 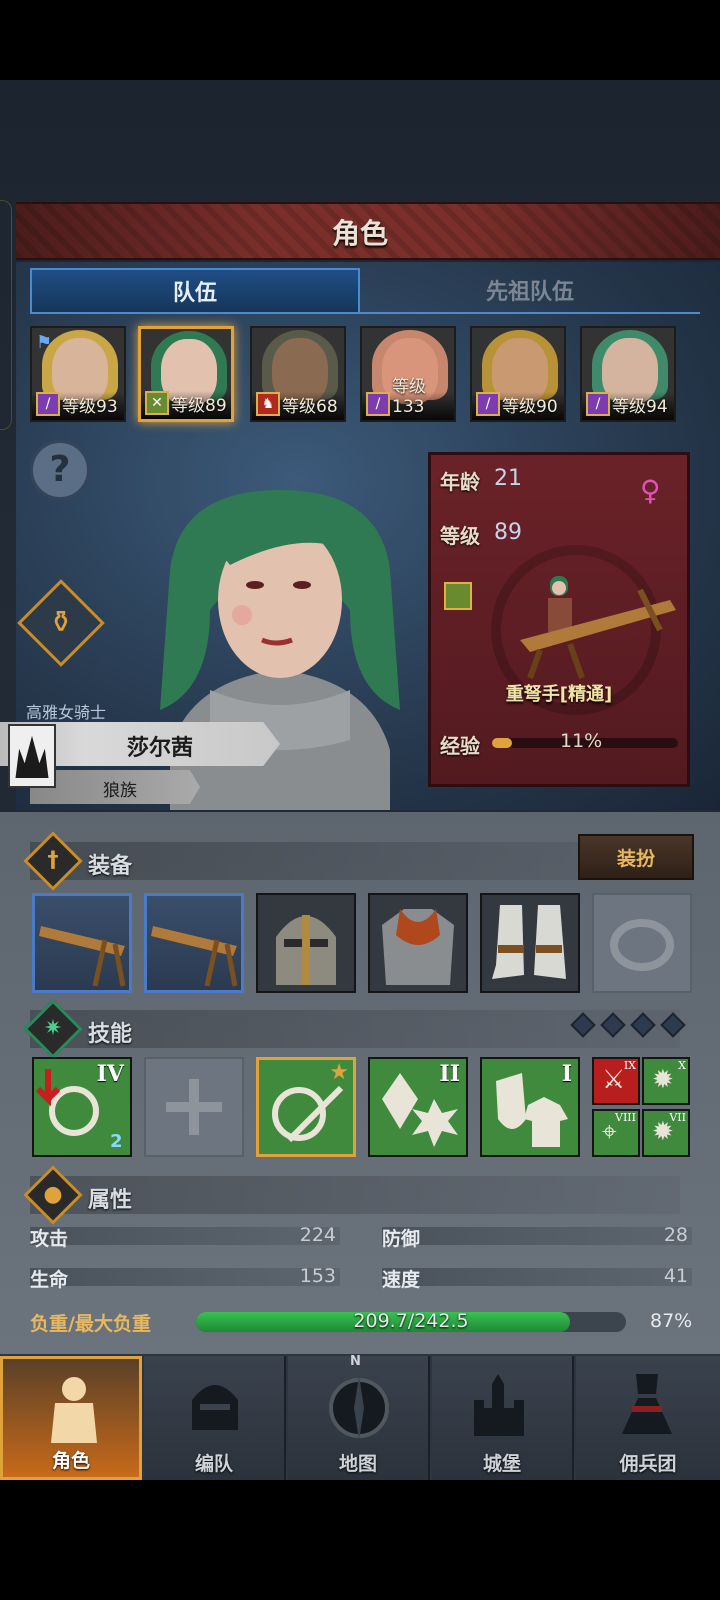 What do you see at coordinates (401, 1239) in the screenshot?
I see `defense-label: 防御` at bounding box center [401, 1239].